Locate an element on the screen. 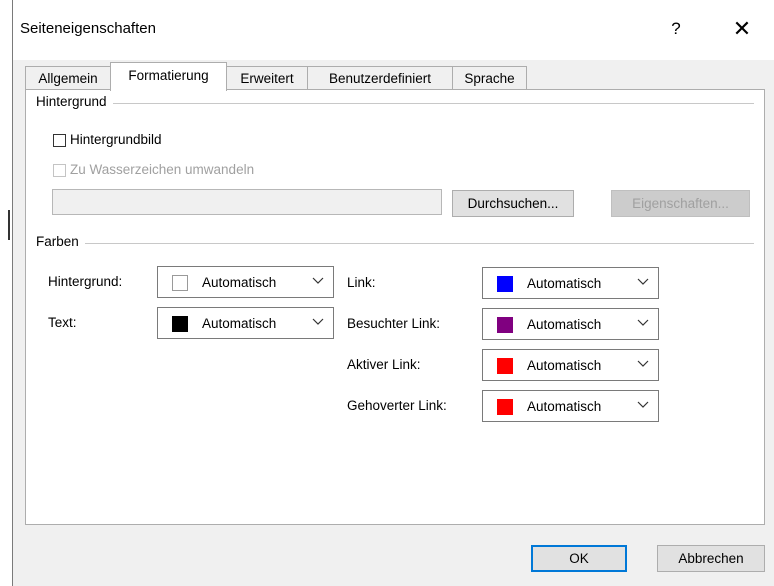 The height and width of the screenshot is (586, 774). link-color-select: Automatisch is located at coordinates (570, 283).